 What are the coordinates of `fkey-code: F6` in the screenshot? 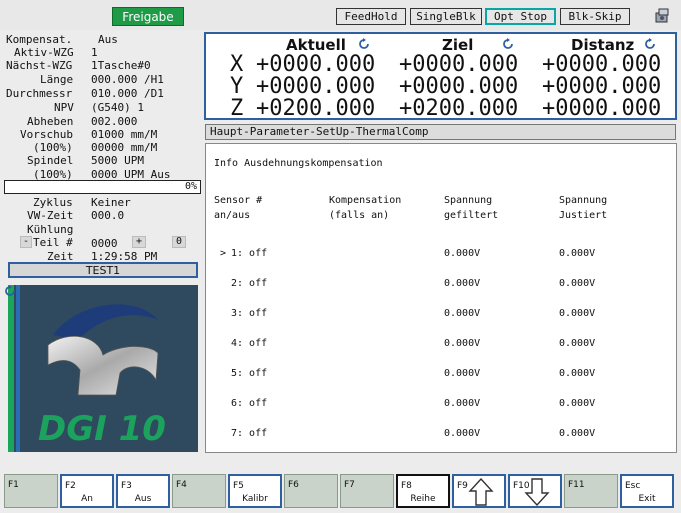 It's located at (293, 485).